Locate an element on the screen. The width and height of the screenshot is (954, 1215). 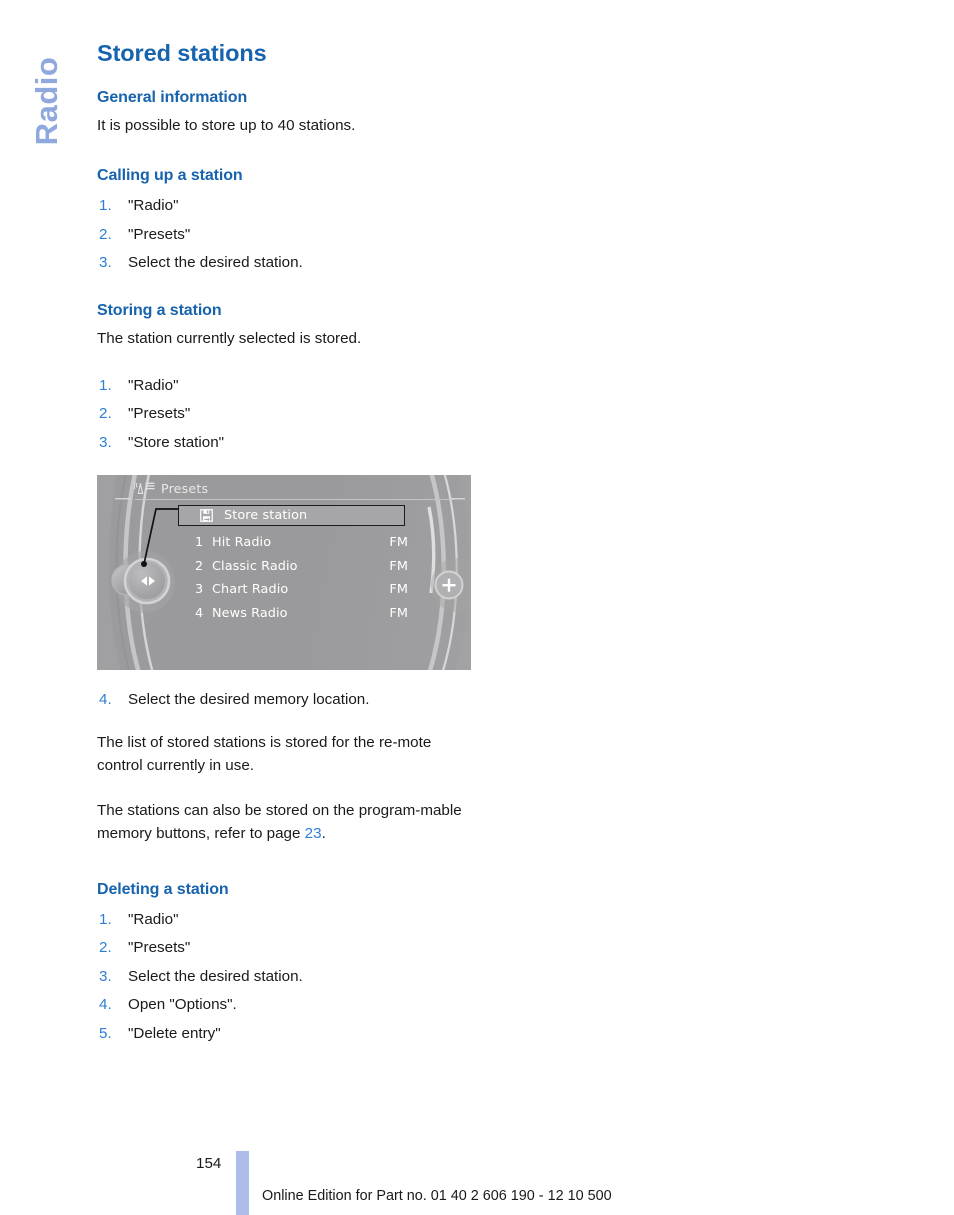
preset-name: News Radio is located at coordinates (250, 613).